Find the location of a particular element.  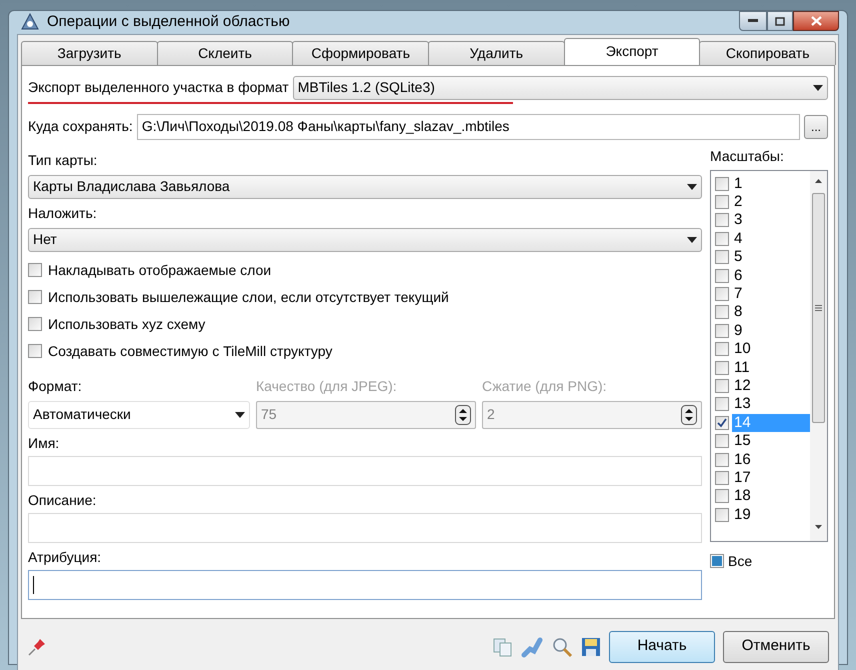

field-label: Куда сохранять: is located at coordinates (80, 126).